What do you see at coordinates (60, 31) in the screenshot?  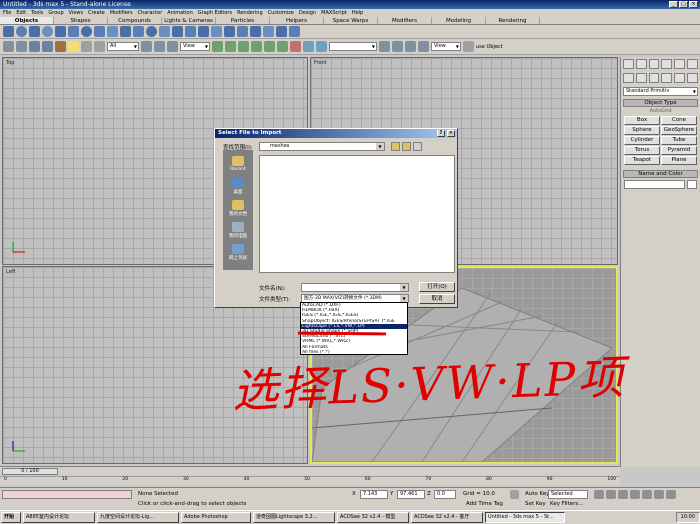 I see `teapot-icon` at bounding box center [60, 31].